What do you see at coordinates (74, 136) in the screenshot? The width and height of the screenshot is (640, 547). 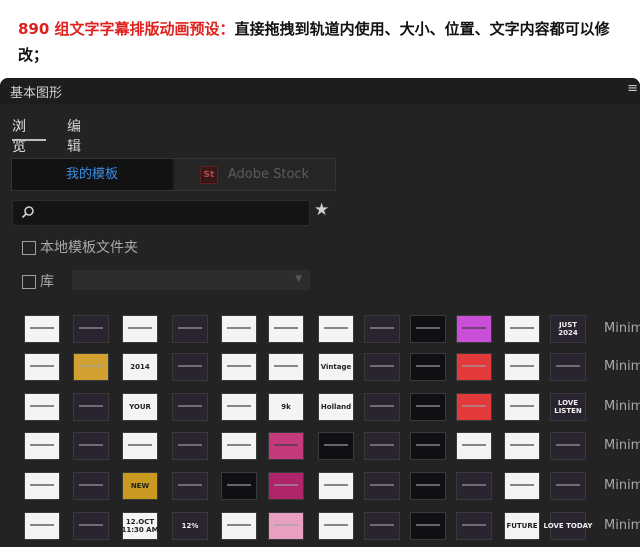 I see `tab-edit: 编辑` at bounding box center [74, 136].